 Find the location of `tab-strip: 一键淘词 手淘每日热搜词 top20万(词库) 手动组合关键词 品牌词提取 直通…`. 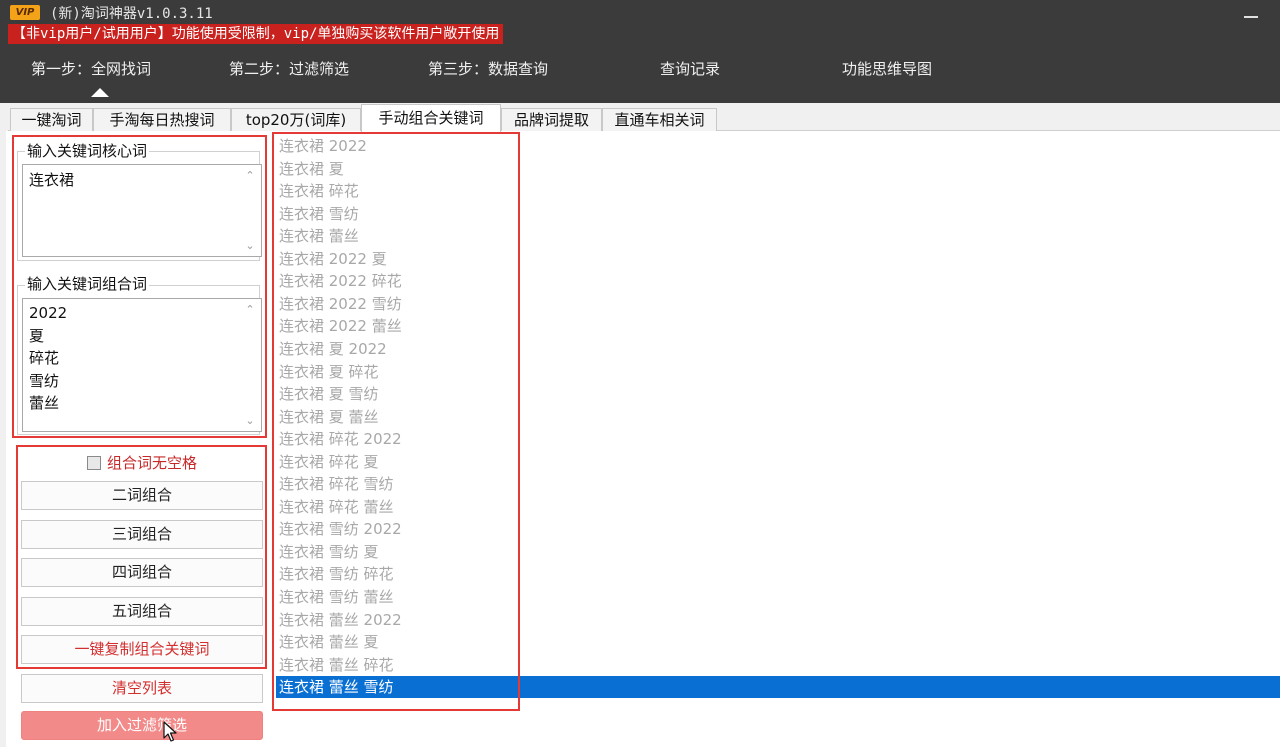

tab-strip: 一键淘词 手淘每日热搜词 top20万(词库) 手动组合关键词 品牌词提取 直通… is located at coordinates (644, 118).